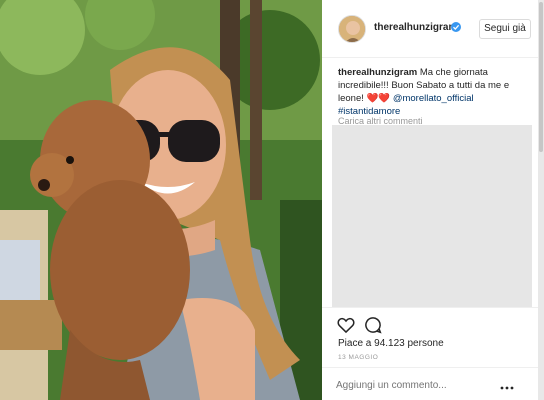  Describe the element at coordinates (430, 337) in the screenshot. I see `post-actions: Piace a 94.123 persone 13 MAGGIO` at that location.